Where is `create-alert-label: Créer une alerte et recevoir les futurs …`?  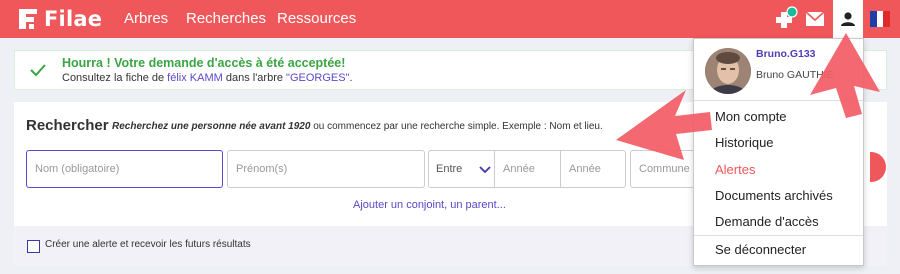
create-alert-label: Créer une alerte et recevoir les futurs … is located at coordinates (148, 244).